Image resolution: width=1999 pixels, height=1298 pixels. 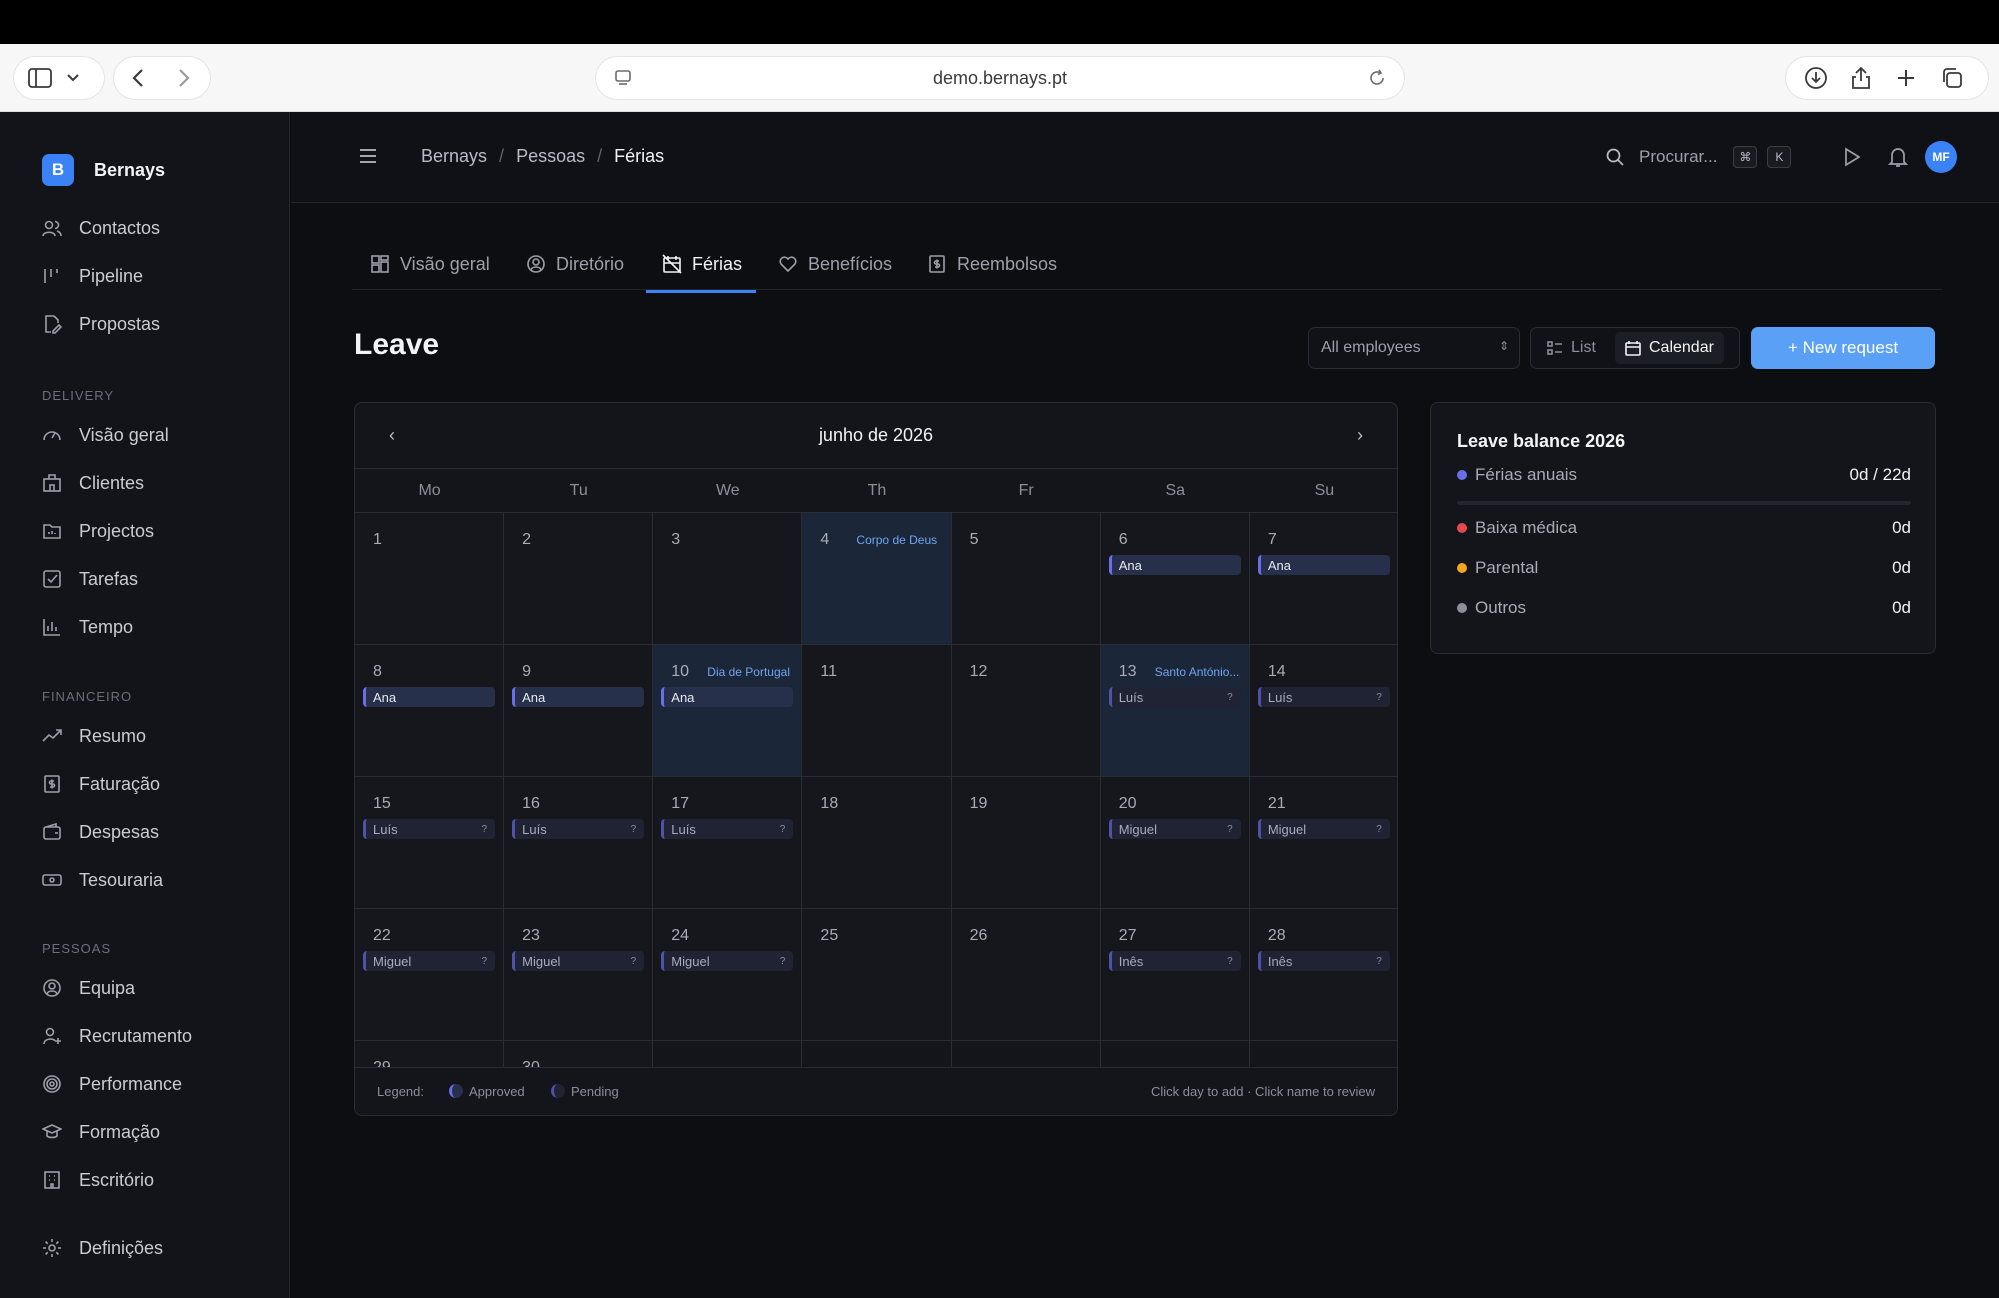 What do you see at coordinates (430, 264) in the screenshot?
I see `tab-visao-geral: Visão geral` at bounding box center [430, 264].